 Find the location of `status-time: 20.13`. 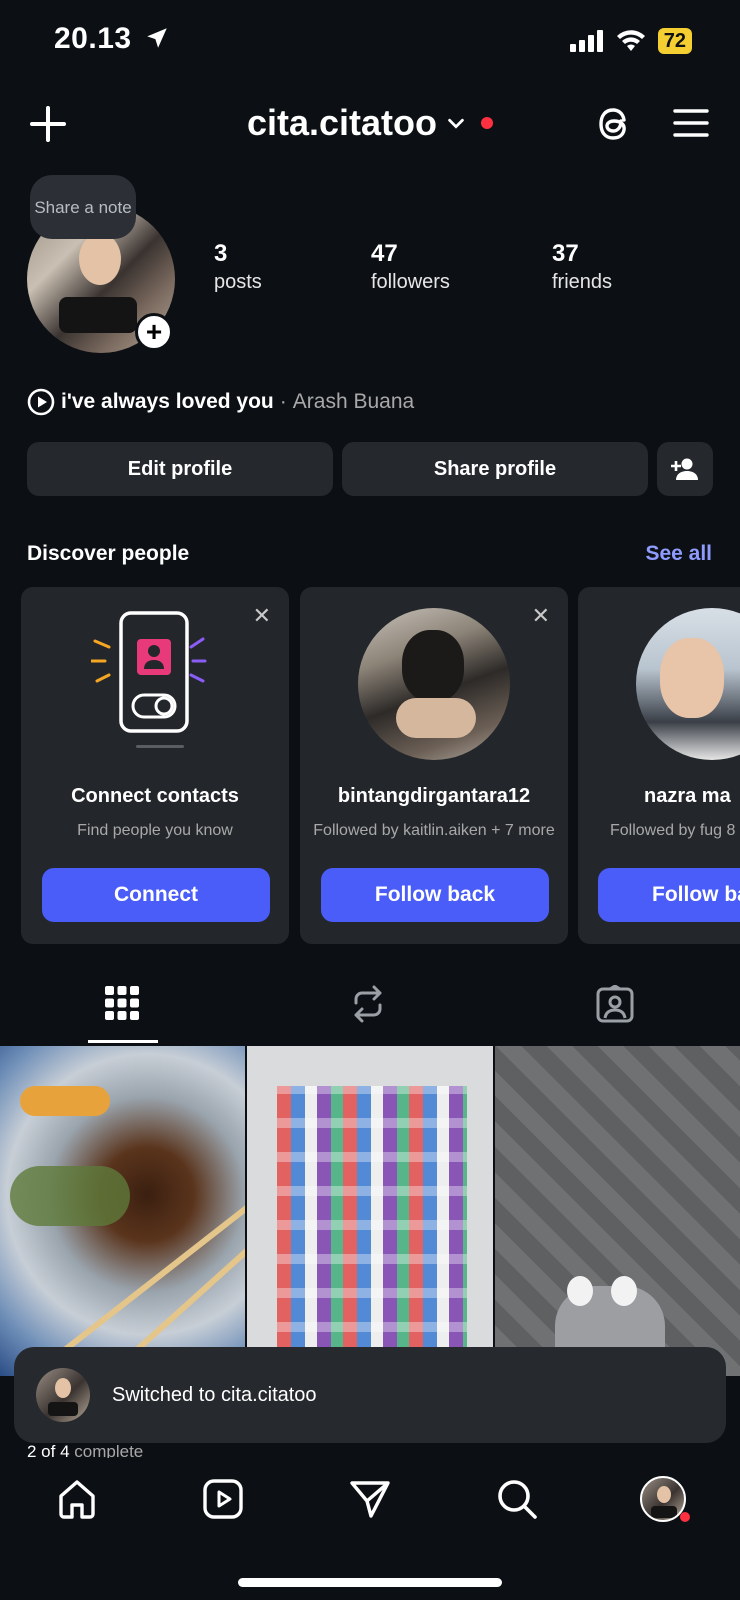

status-time: 20.13 is located at coordinates (112, 39).